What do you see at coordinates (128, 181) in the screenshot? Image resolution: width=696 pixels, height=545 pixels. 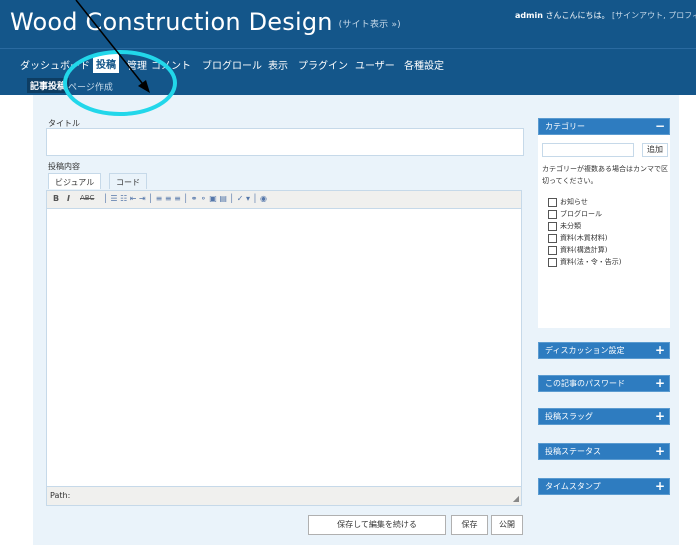 I see `tab-code: コード` at bounding box center [128, 181].